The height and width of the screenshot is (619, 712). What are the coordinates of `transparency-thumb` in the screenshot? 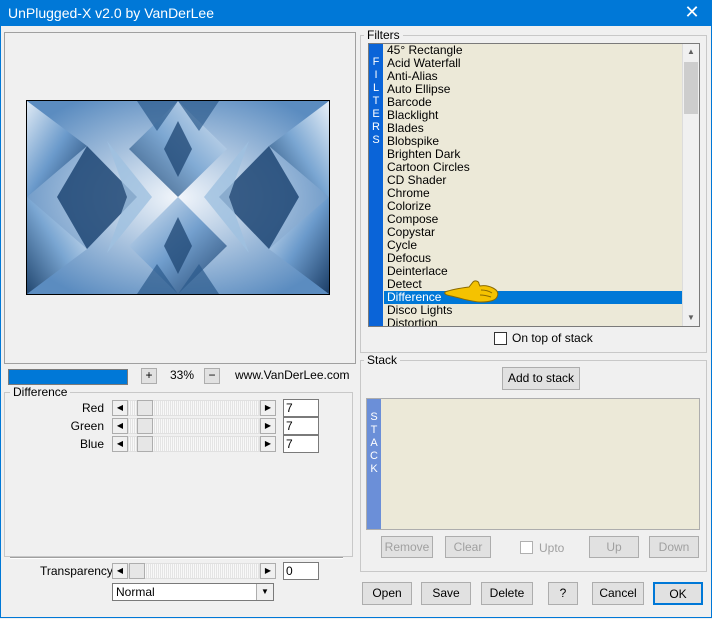 It's located at (137, 571).